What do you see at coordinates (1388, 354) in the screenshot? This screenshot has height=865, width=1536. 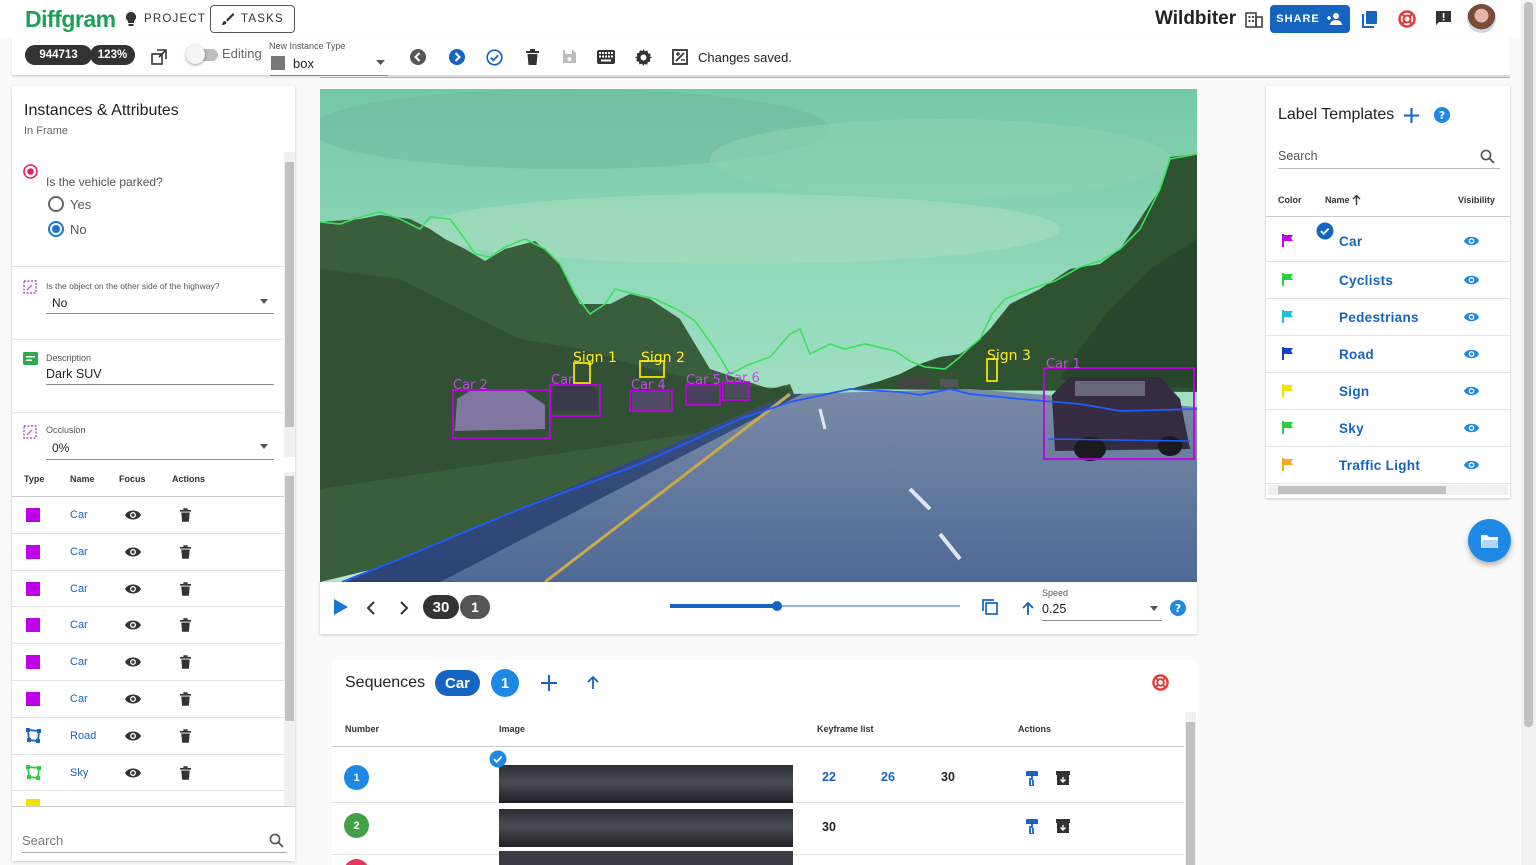 I see `label-template-row: Road` at bounding box center [1388, 354].